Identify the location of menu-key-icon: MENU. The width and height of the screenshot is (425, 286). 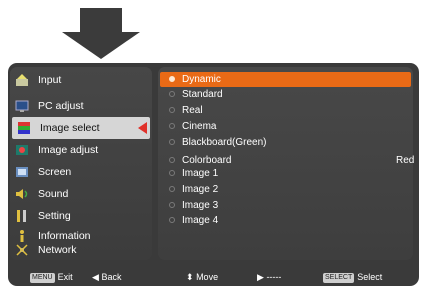
(42, 278).